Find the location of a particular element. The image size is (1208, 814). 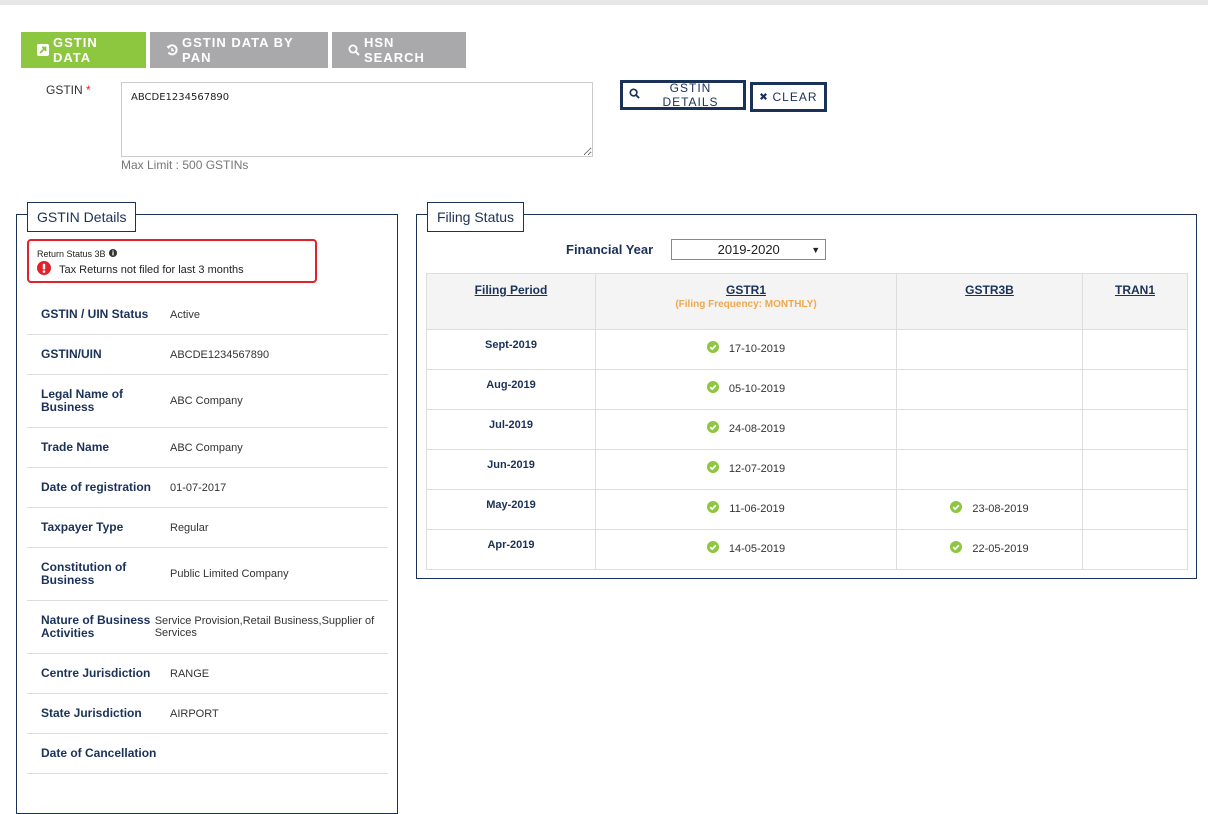

detail-label: Nature of Business Activities is located at coordinates (96, 626).